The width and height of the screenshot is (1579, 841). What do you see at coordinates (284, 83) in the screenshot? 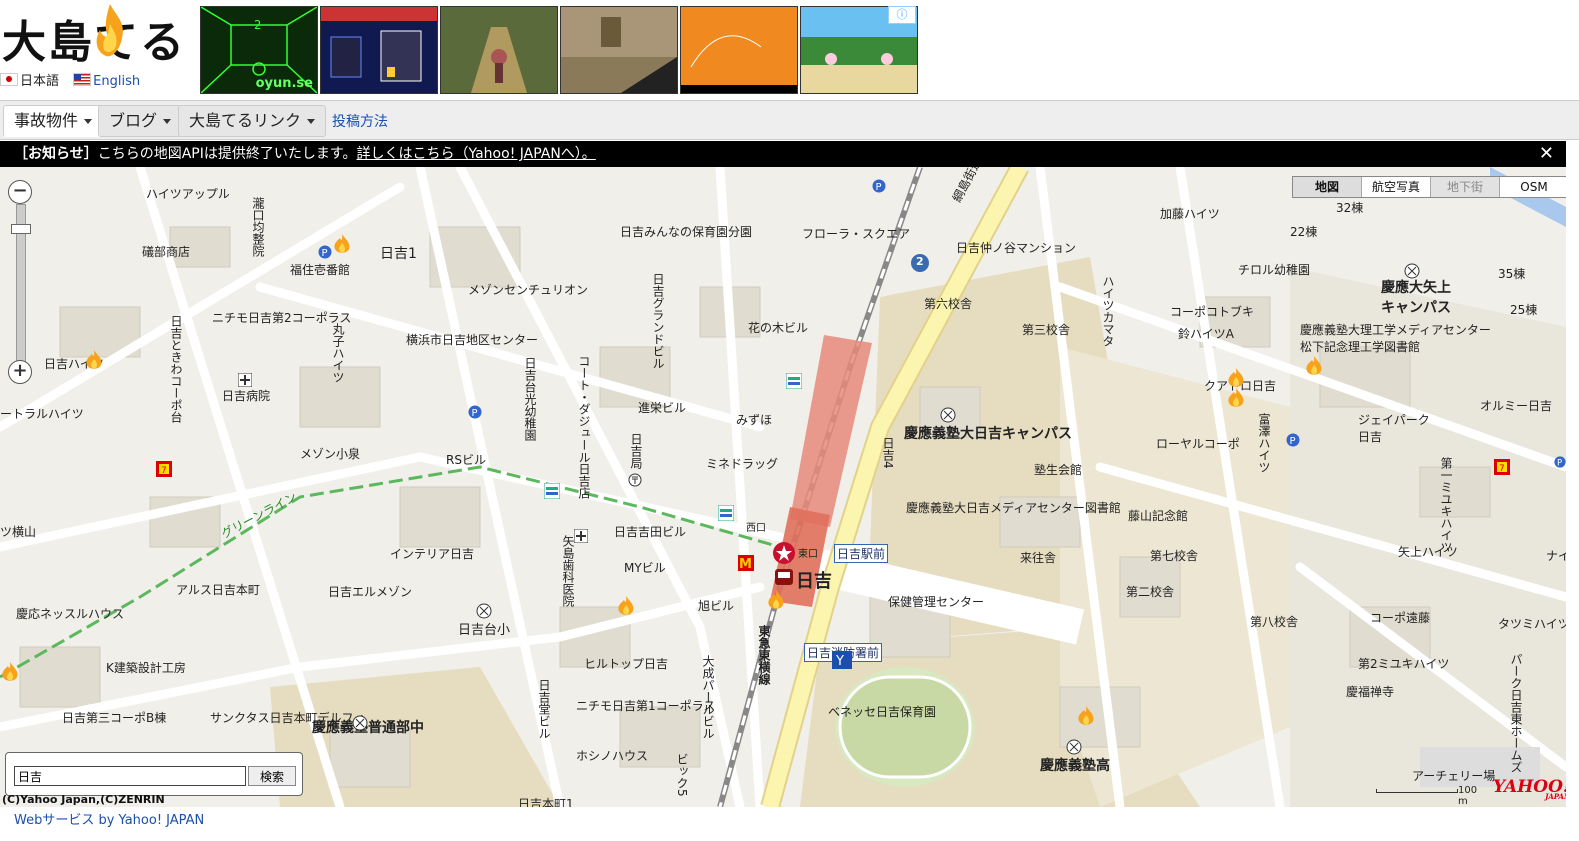
I see `ad-caption: oyun.se` at bounding box center [284, 83].